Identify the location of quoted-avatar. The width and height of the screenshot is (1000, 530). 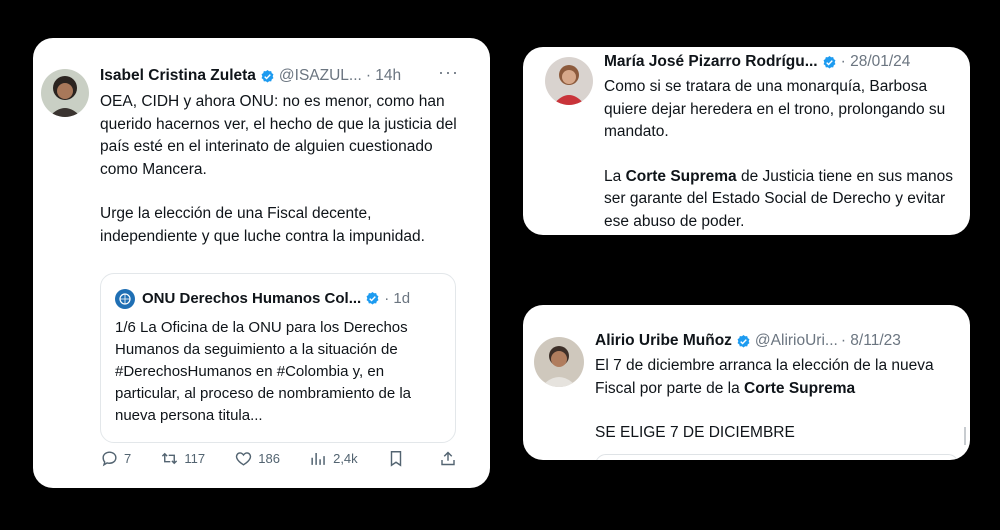
(125, 299).